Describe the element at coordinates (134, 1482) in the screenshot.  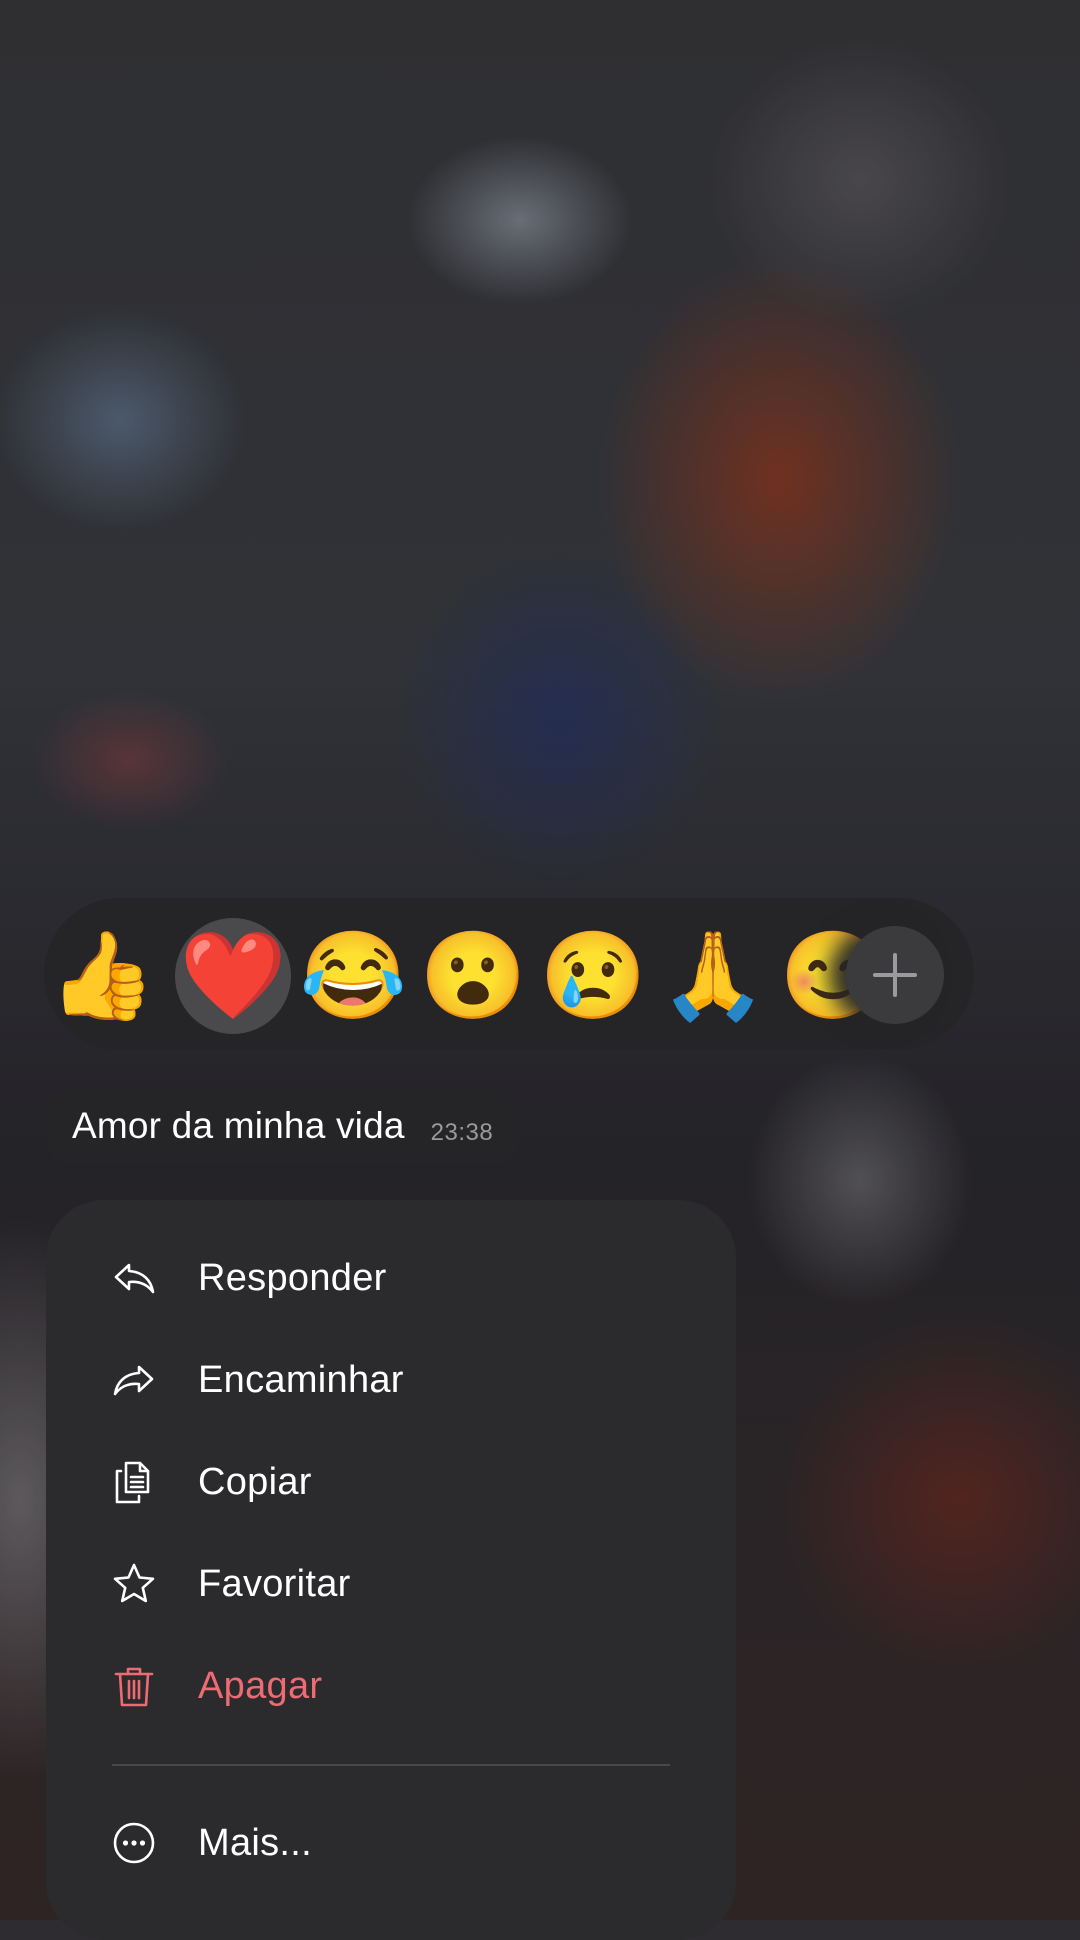
I see `copy-icon` at that location.